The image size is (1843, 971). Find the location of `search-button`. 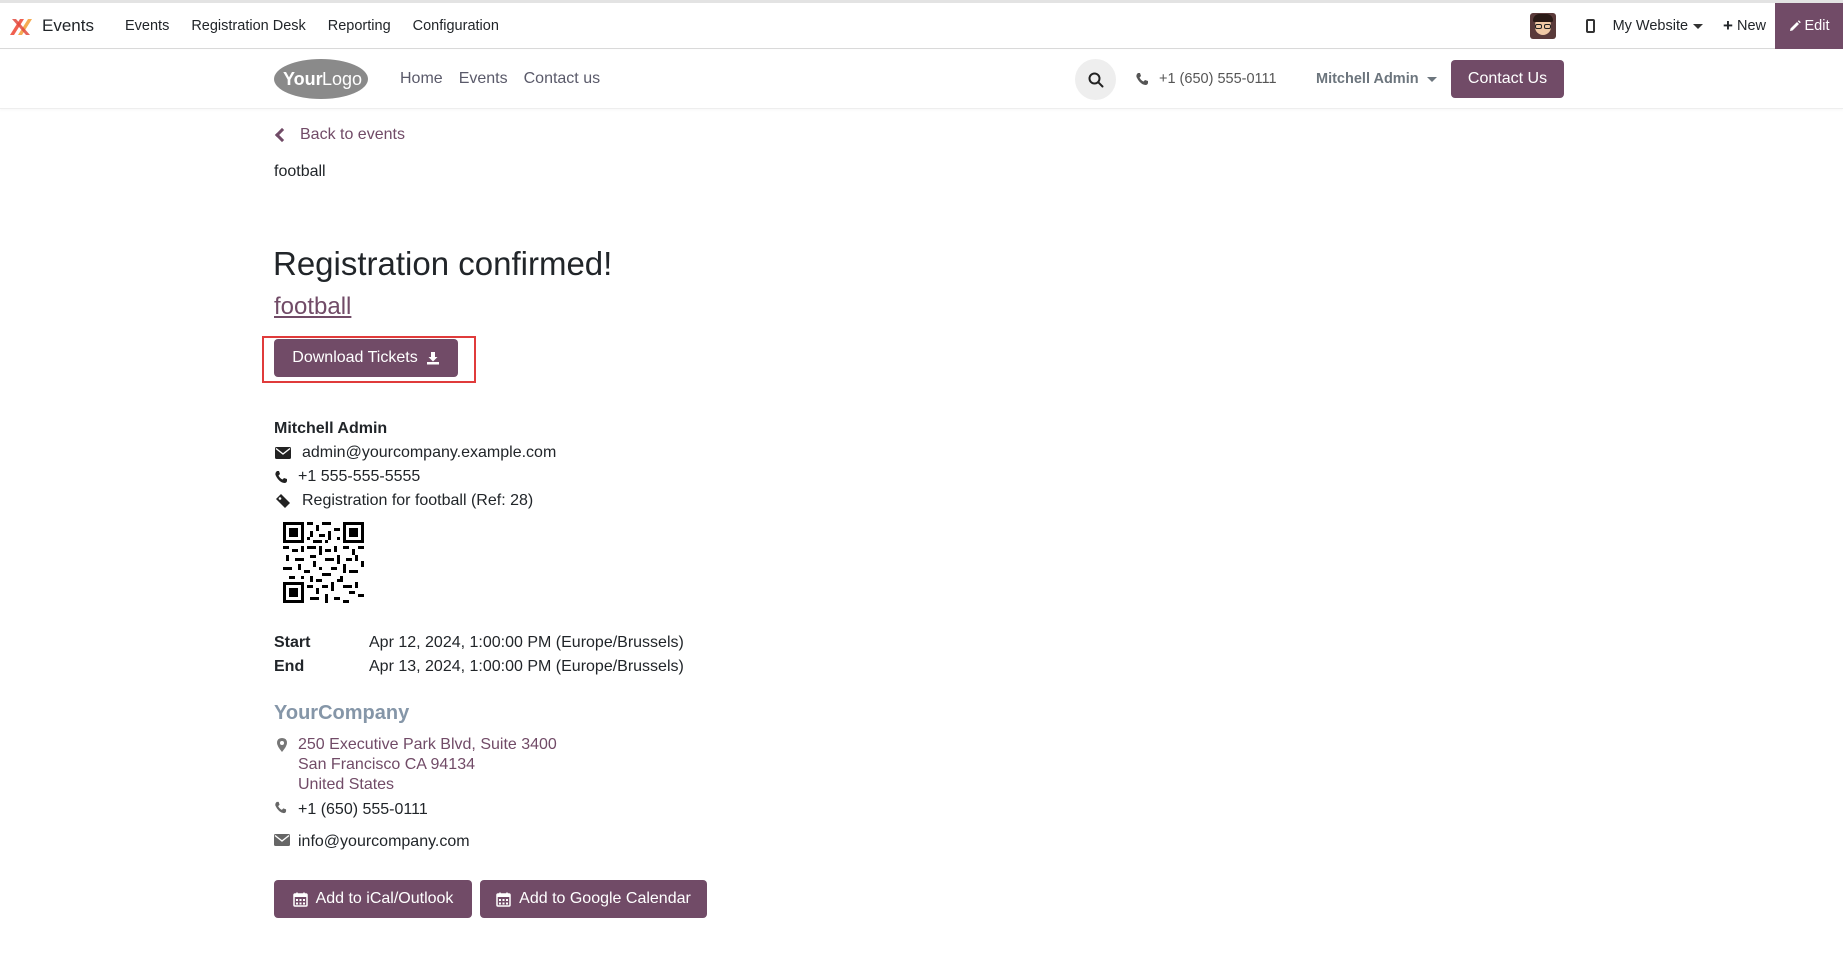

search-button is located at coordinates (1095, 79).